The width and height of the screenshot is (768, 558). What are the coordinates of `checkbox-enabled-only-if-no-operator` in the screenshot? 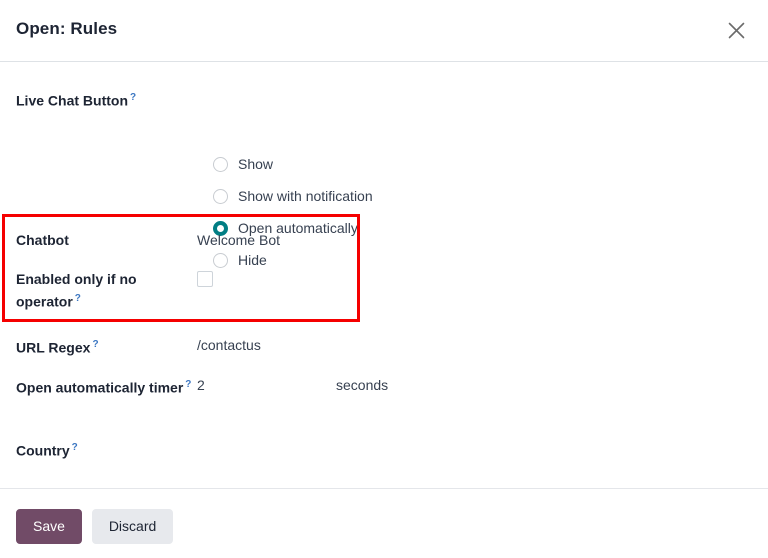 It's located at (205, 279).